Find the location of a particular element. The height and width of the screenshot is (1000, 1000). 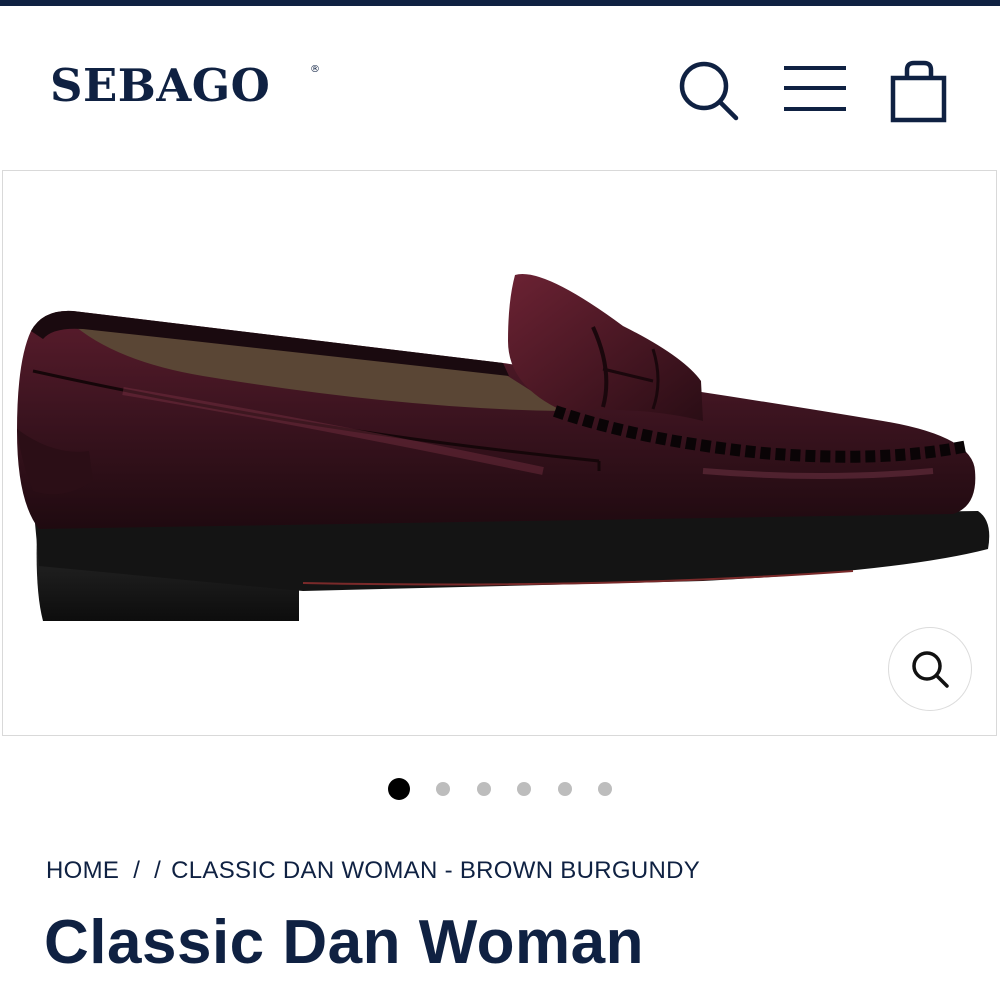

zoom-icon is located at coordinates (930, 669).